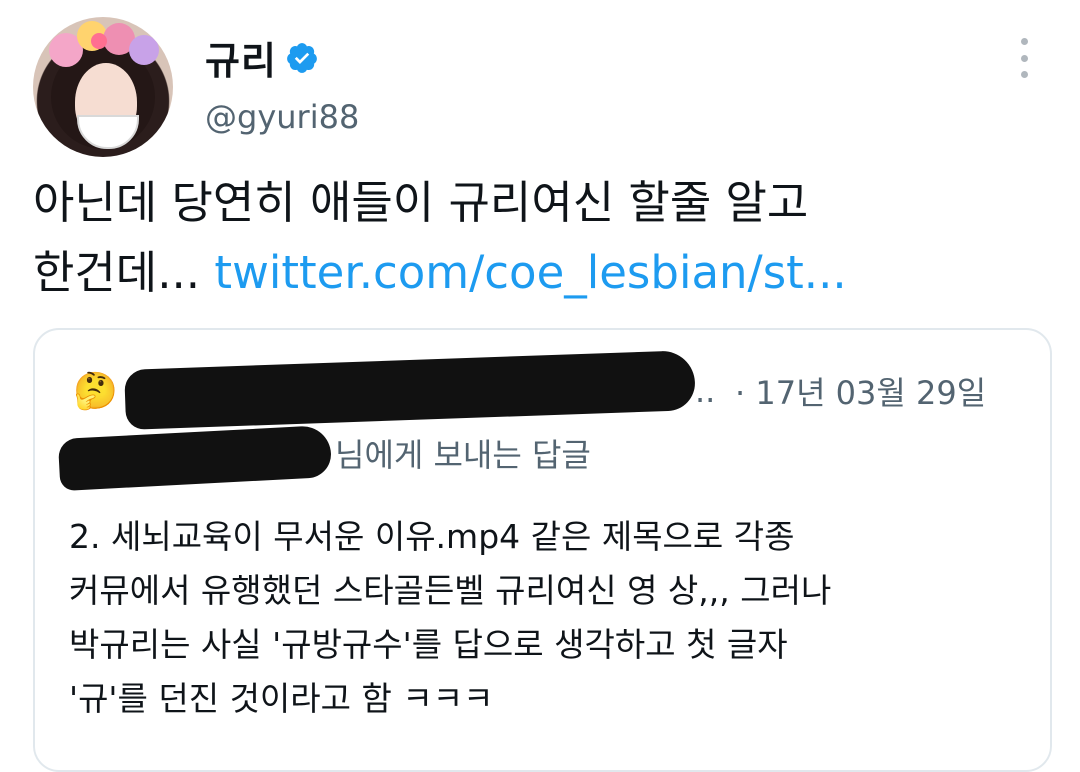  What do you see at coordinates (241, 57) in the screenshot?
I see `author-display-name: 규리` at bounding box center [241, 57].